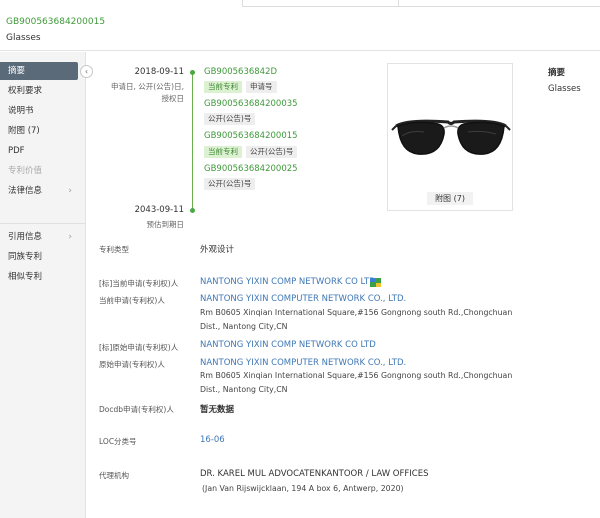  What do you see at coordinates (21, 111) in the screenshot?
I see `sidebar-item-label: 说明书` at bounding box center [21, 111].